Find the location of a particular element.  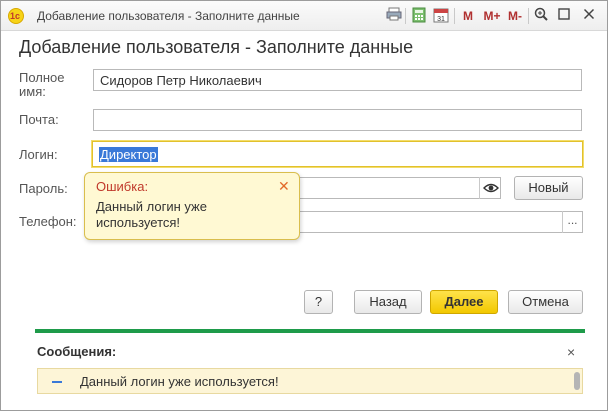

message-item: Данный логин уже используется! is located at coordinates (310, 381).